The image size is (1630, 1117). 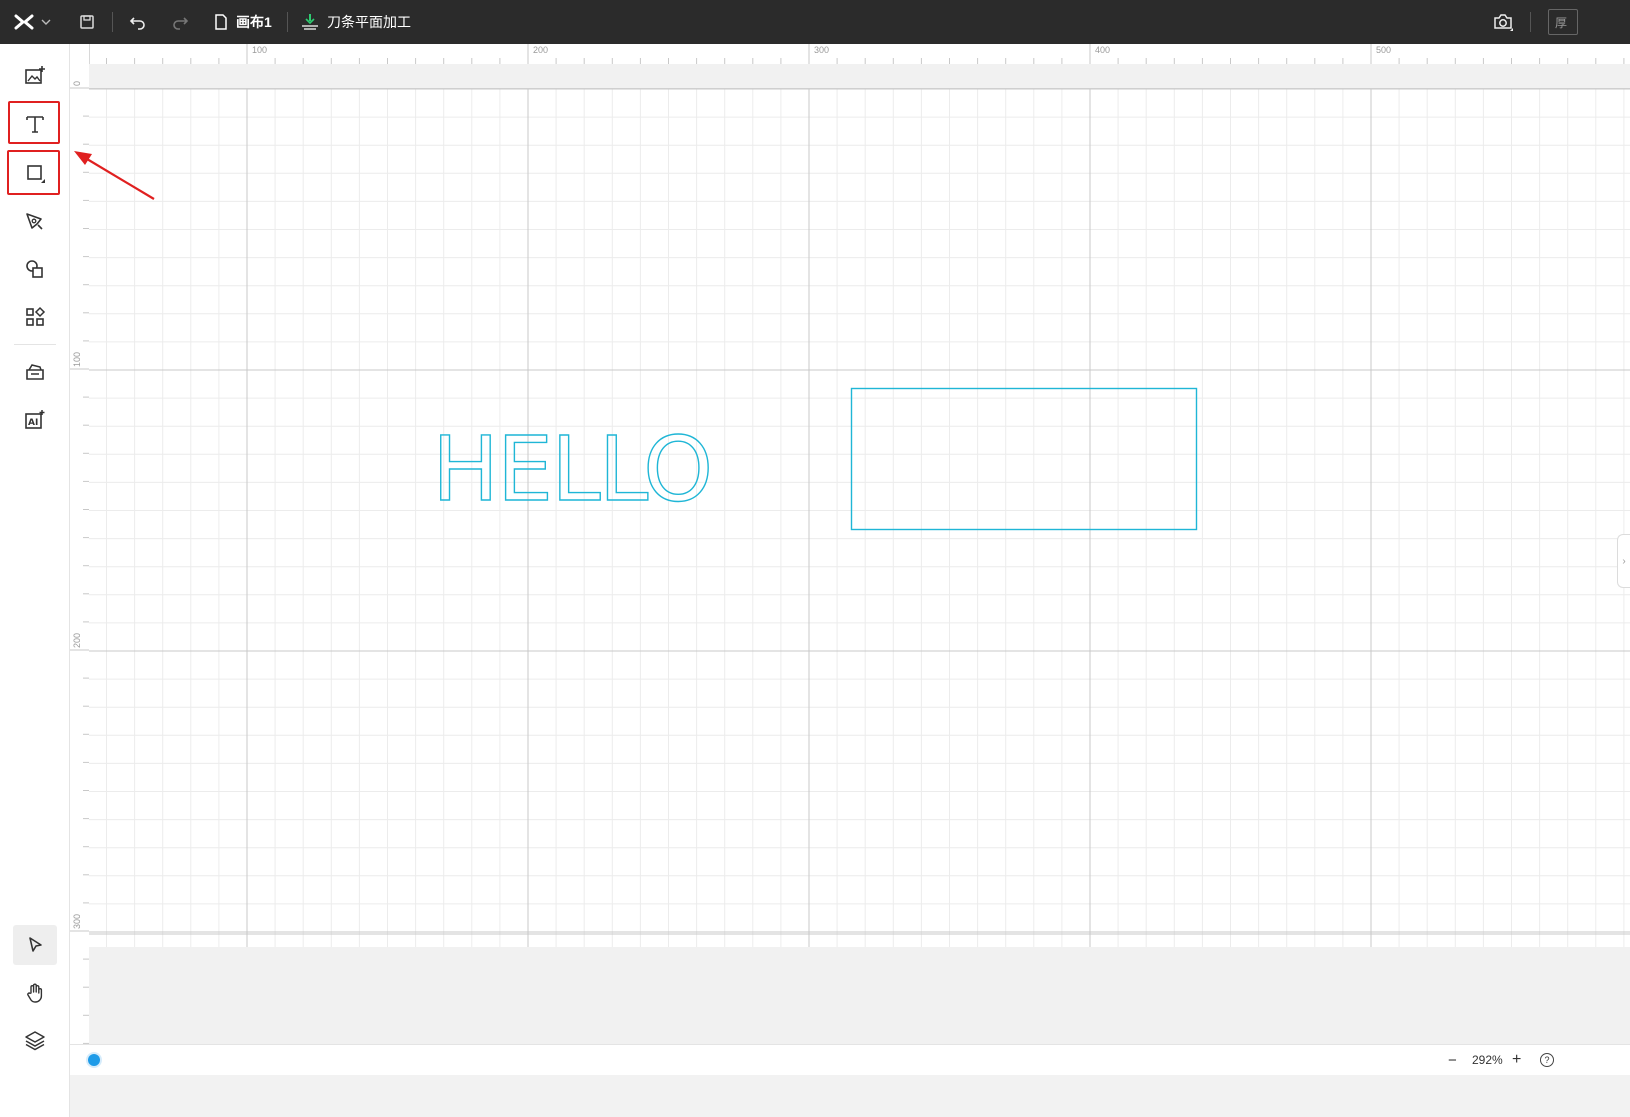 I want to click on shapes-tool, so click(x=35, y=269).